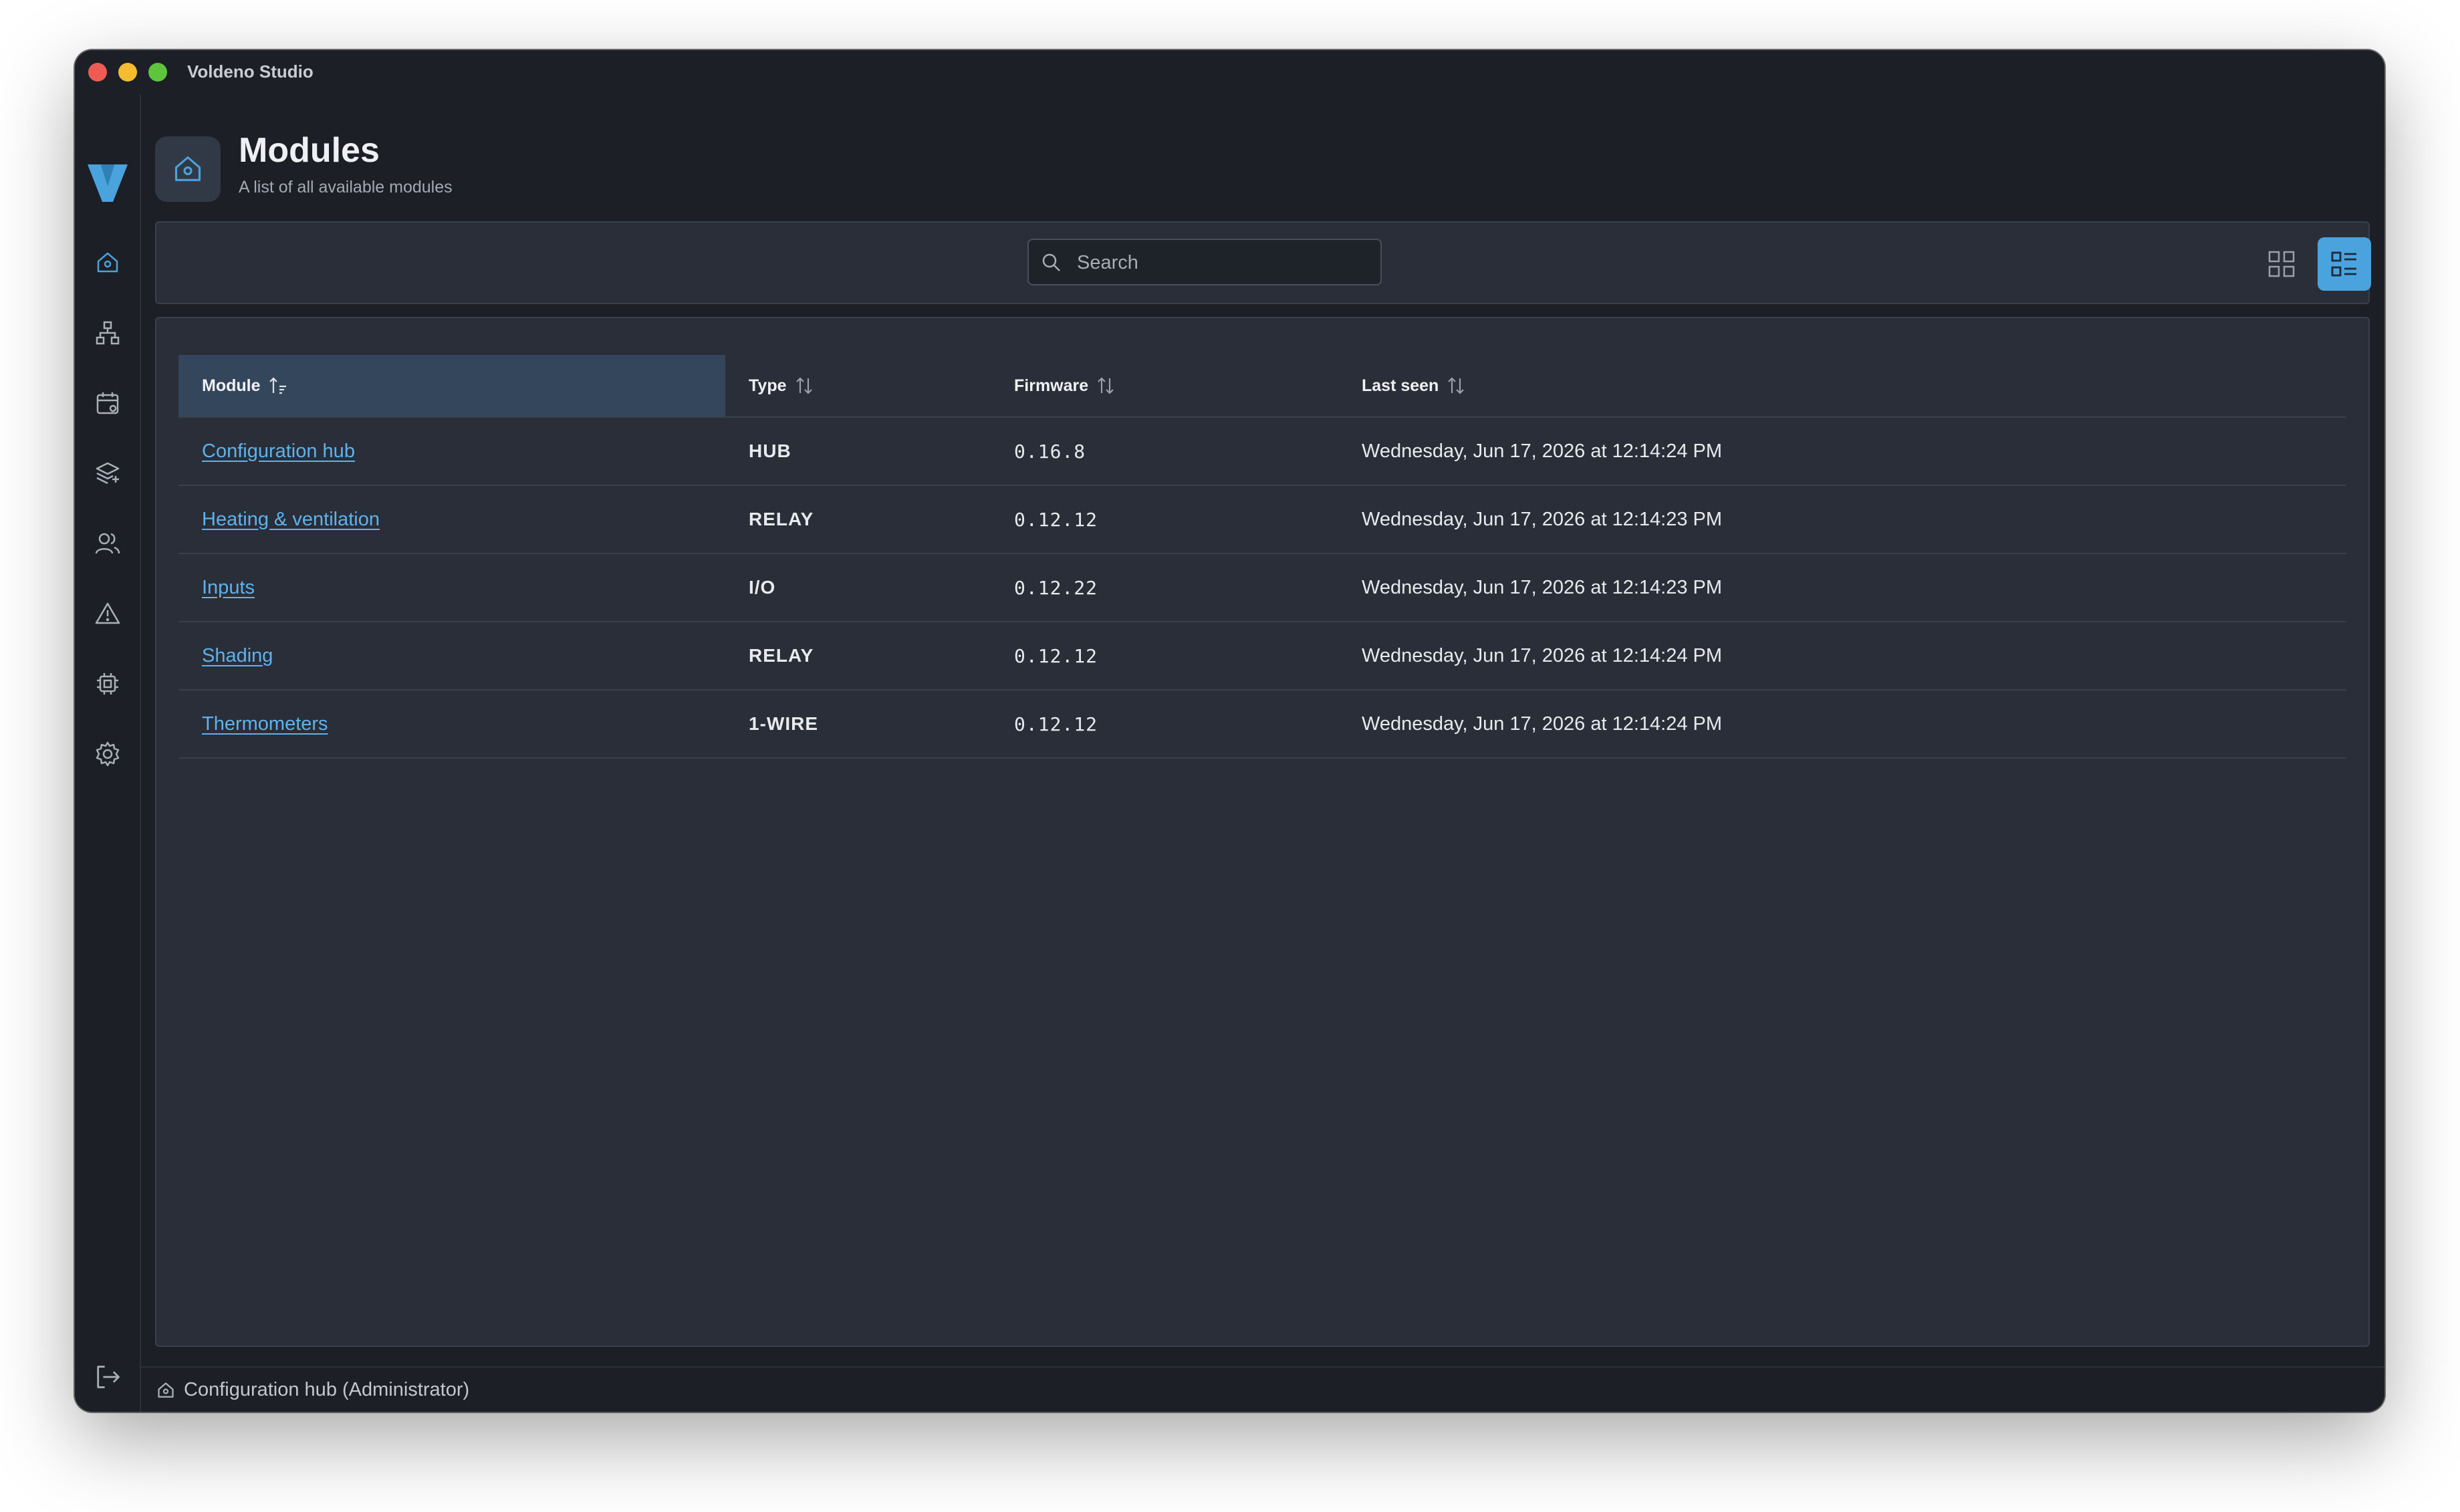 Image resolution: width=2460 pixels, height=1512 pixels. What do you see at coordinates (1051, 385) in the screenshot?
I see `column-header-label: Firmware` at bounding box center [1051, 385].